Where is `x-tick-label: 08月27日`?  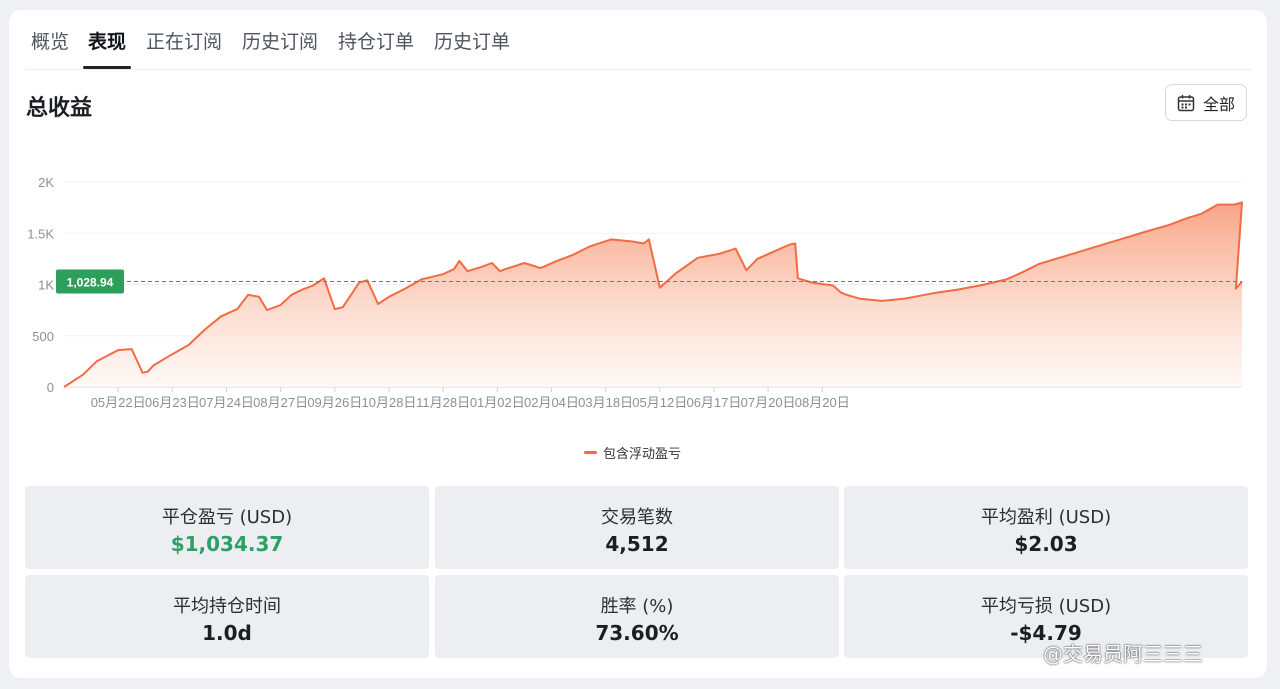 x-tick-label: 08月27日 is located at coordinates (280, 402).